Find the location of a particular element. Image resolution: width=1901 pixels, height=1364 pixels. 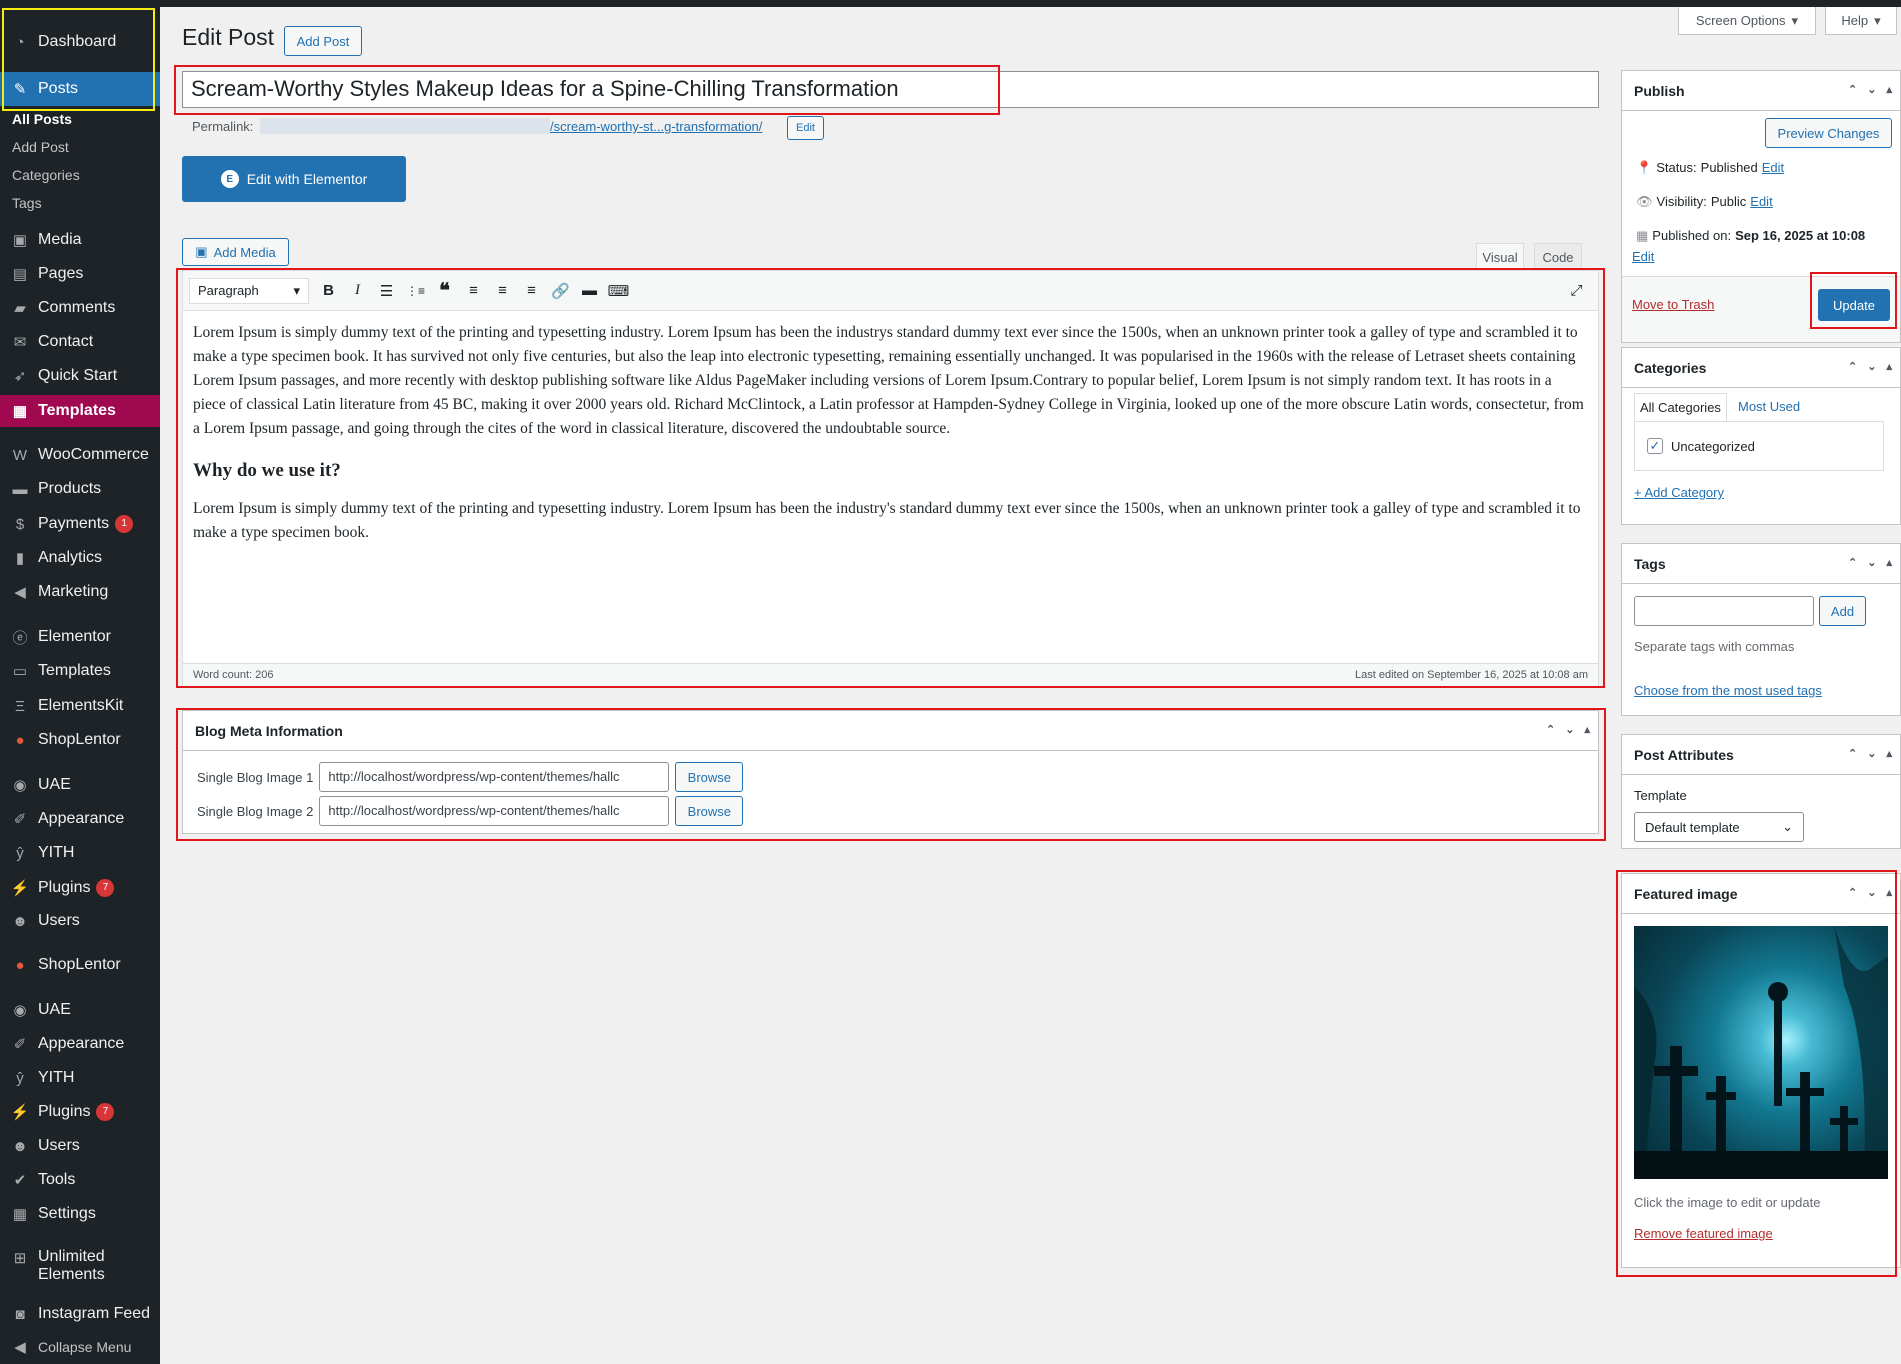

sidebar-item-tools: ✔ Tools is located at coordinates (80, 1180).